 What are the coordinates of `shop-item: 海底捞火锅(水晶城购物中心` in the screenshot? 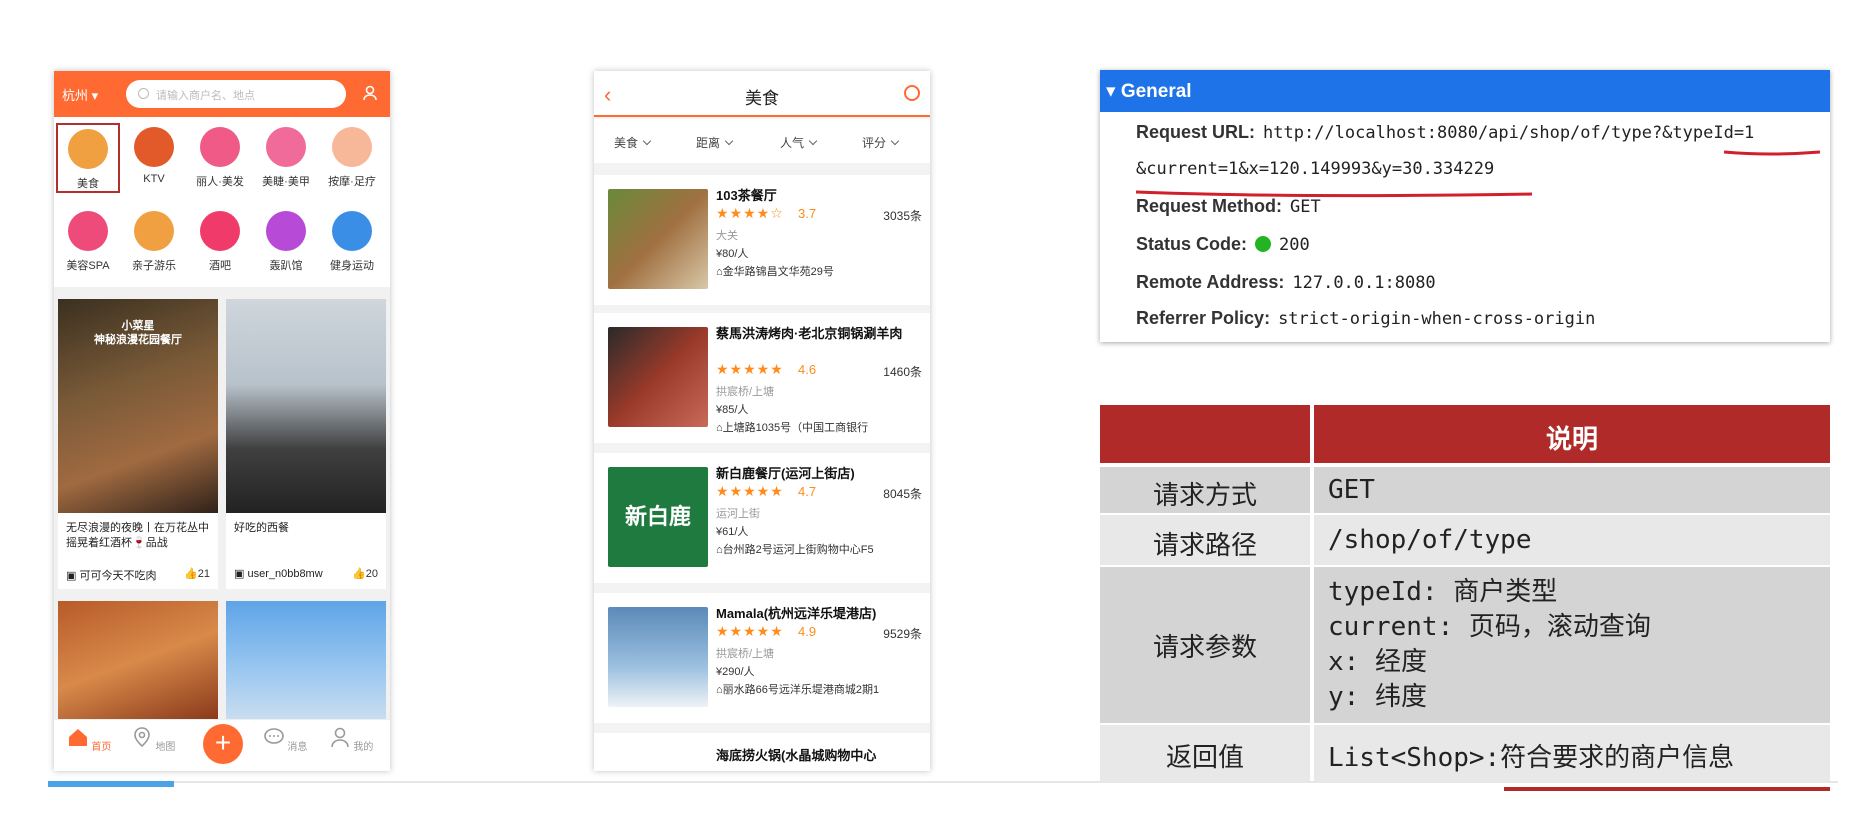 It's located at (762, 752).